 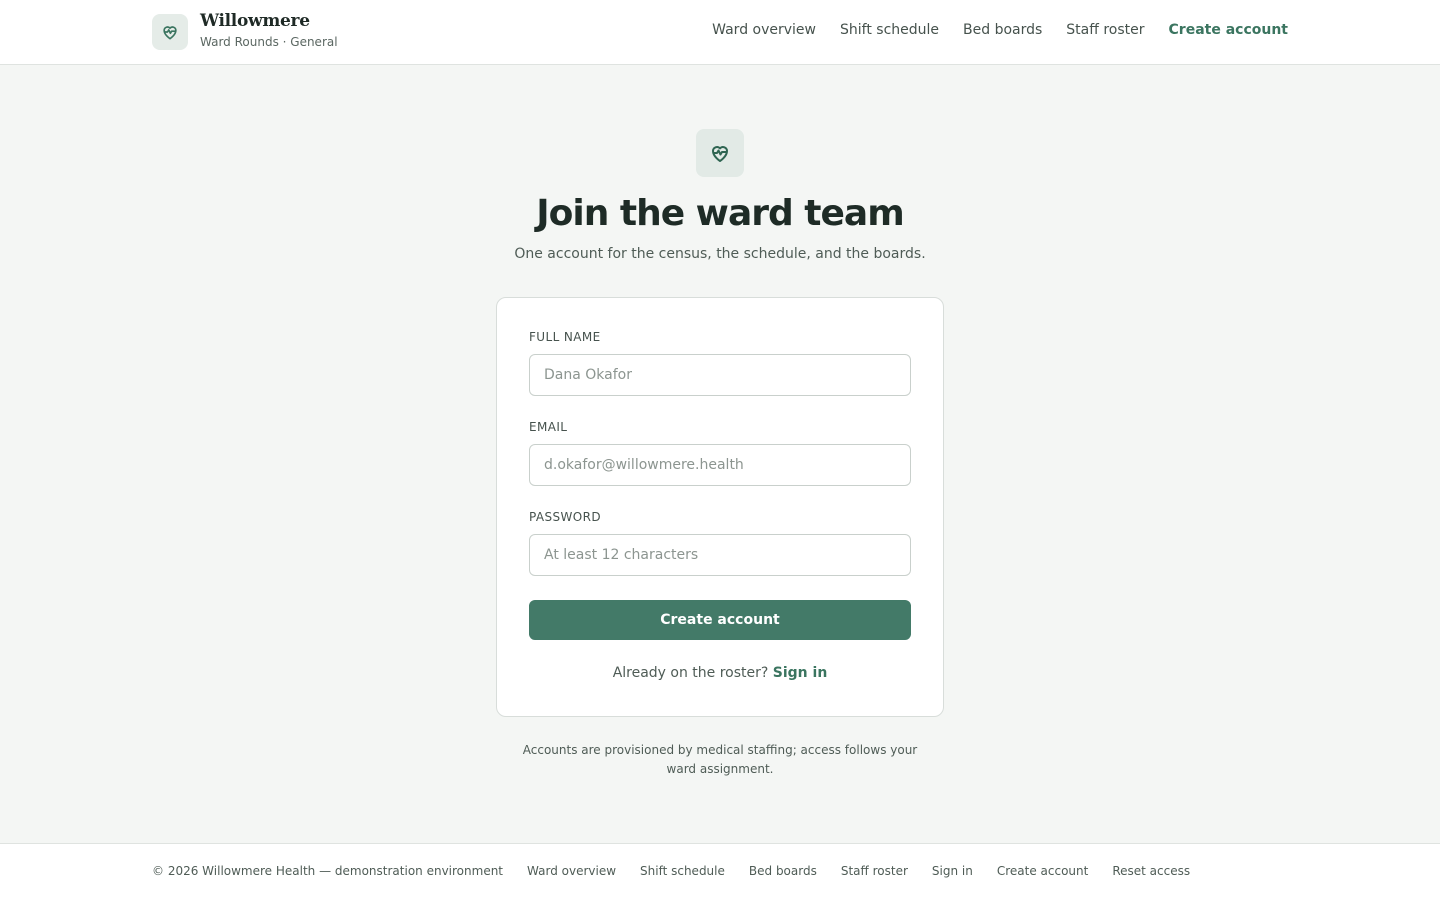 What do you see at coordinates (764, 30) in the screenshot?
I see `nav-ward-overview: Ward overview` at bounding box center [764, 30].